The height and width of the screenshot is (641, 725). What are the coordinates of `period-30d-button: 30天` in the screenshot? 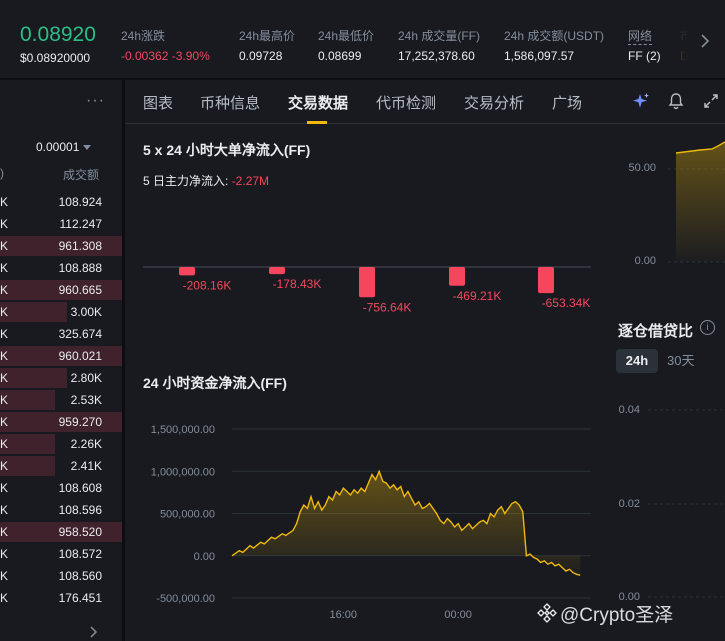 It's located at (680, 361).